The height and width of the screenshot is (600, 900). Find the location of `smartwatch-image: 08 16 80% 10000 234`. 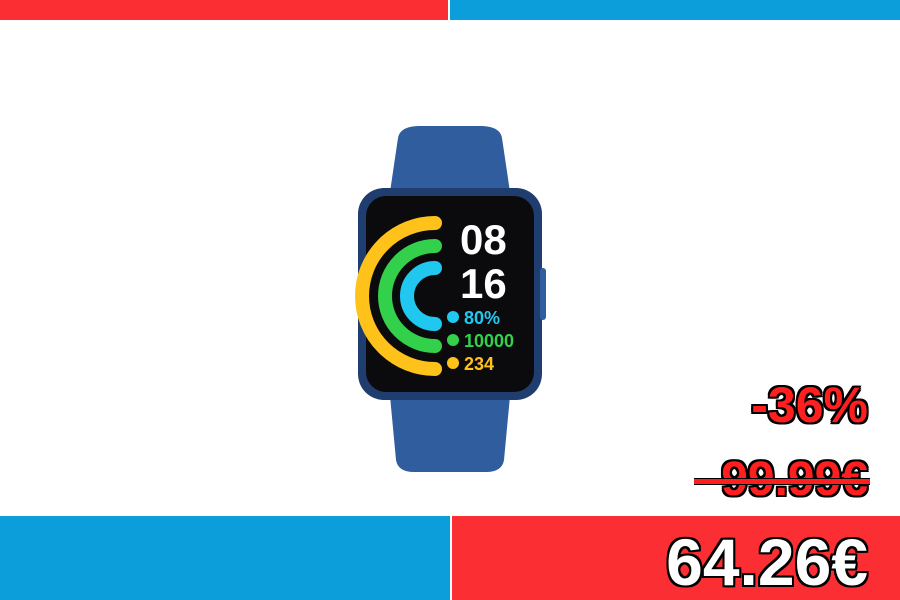

smartwatch-image: 08 16 80% 10000 234 is located at coordinates (450, 299).